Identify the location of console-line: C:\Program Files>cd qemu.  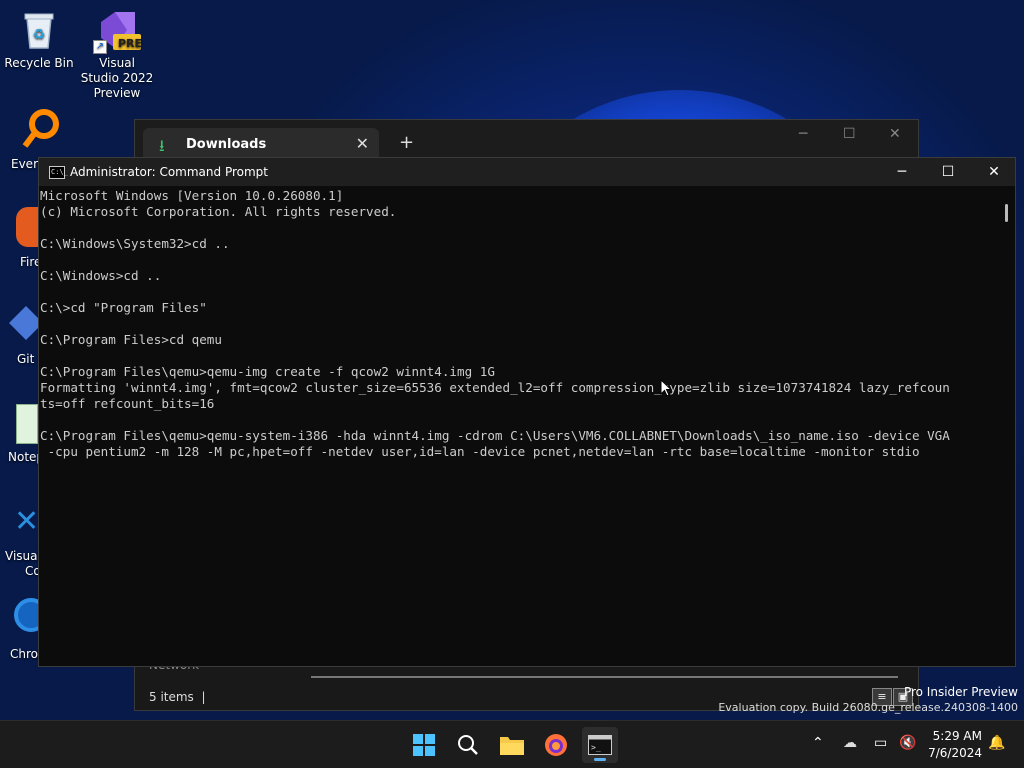
(131, 339).